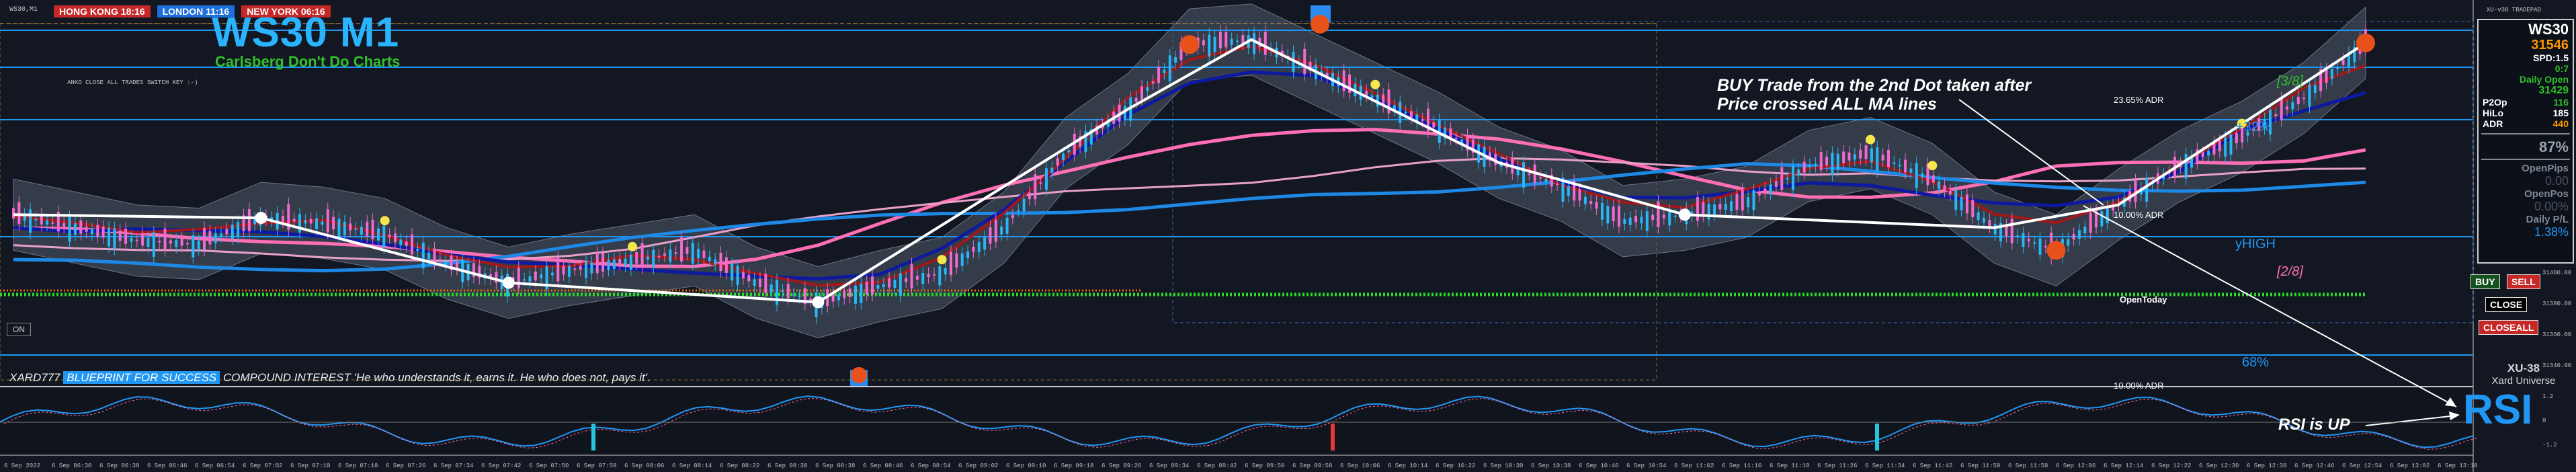 This screenshot has height=472, width=2576. What do you see at coordinates (1312, 466) in the screenshot?
I see `time-axis-label: 6 Sep 09:58` at bounding box center [1312, 466].